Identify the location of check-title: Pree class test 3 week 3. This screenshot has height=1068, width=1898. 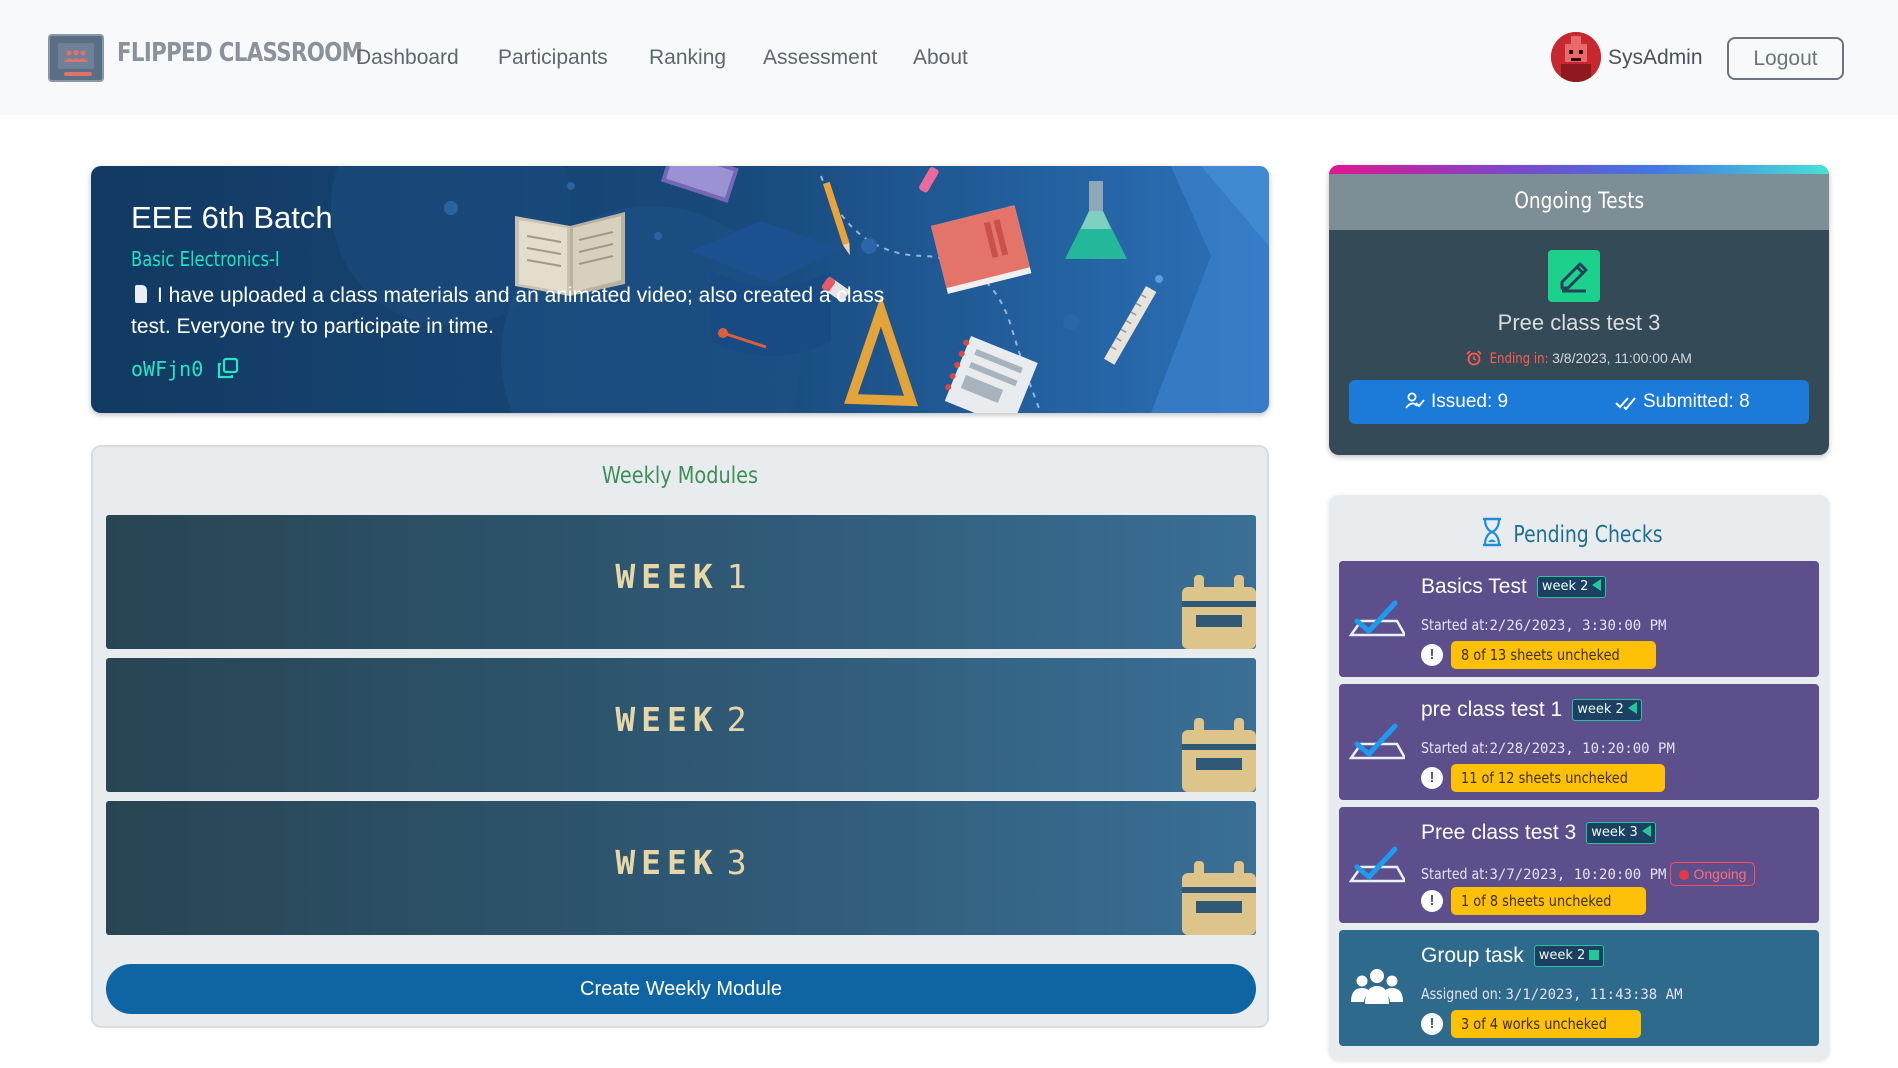
(1538, 833).